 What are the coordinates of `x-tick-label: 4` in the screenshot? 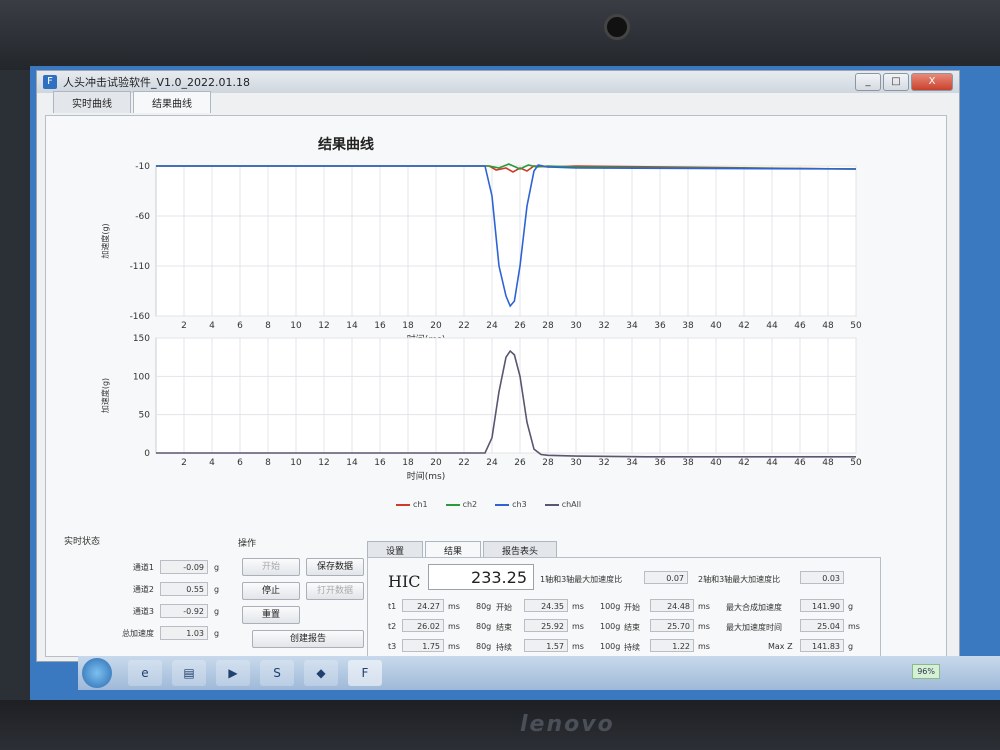 It's located at (212, 463).